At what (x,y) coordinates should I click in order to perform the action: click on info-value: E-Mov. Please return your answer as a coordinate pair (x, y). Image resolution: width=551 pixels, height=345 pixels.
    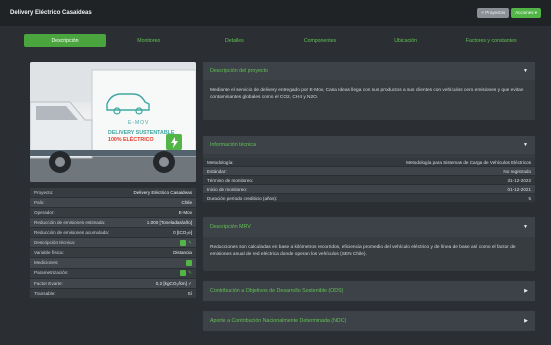
    Looking at the image, I should click on (185, 212).